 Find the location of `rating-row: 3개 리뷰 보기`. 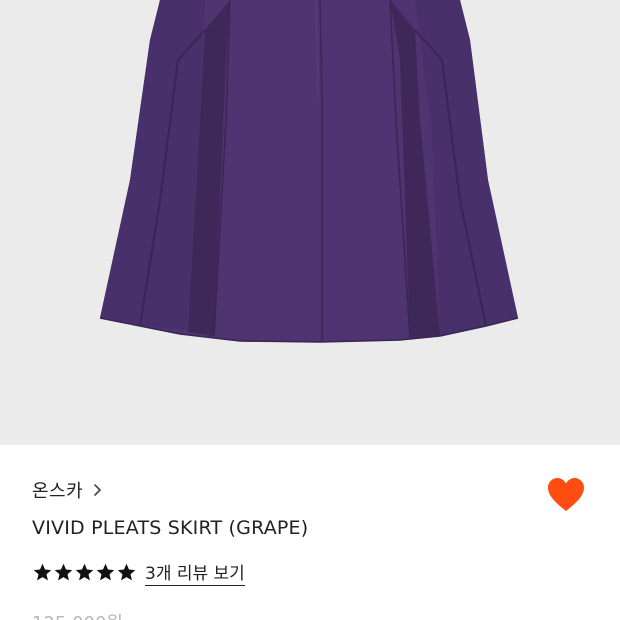

rating-row: 3개 리뷰 보기 is located at coordinates (138, 572).